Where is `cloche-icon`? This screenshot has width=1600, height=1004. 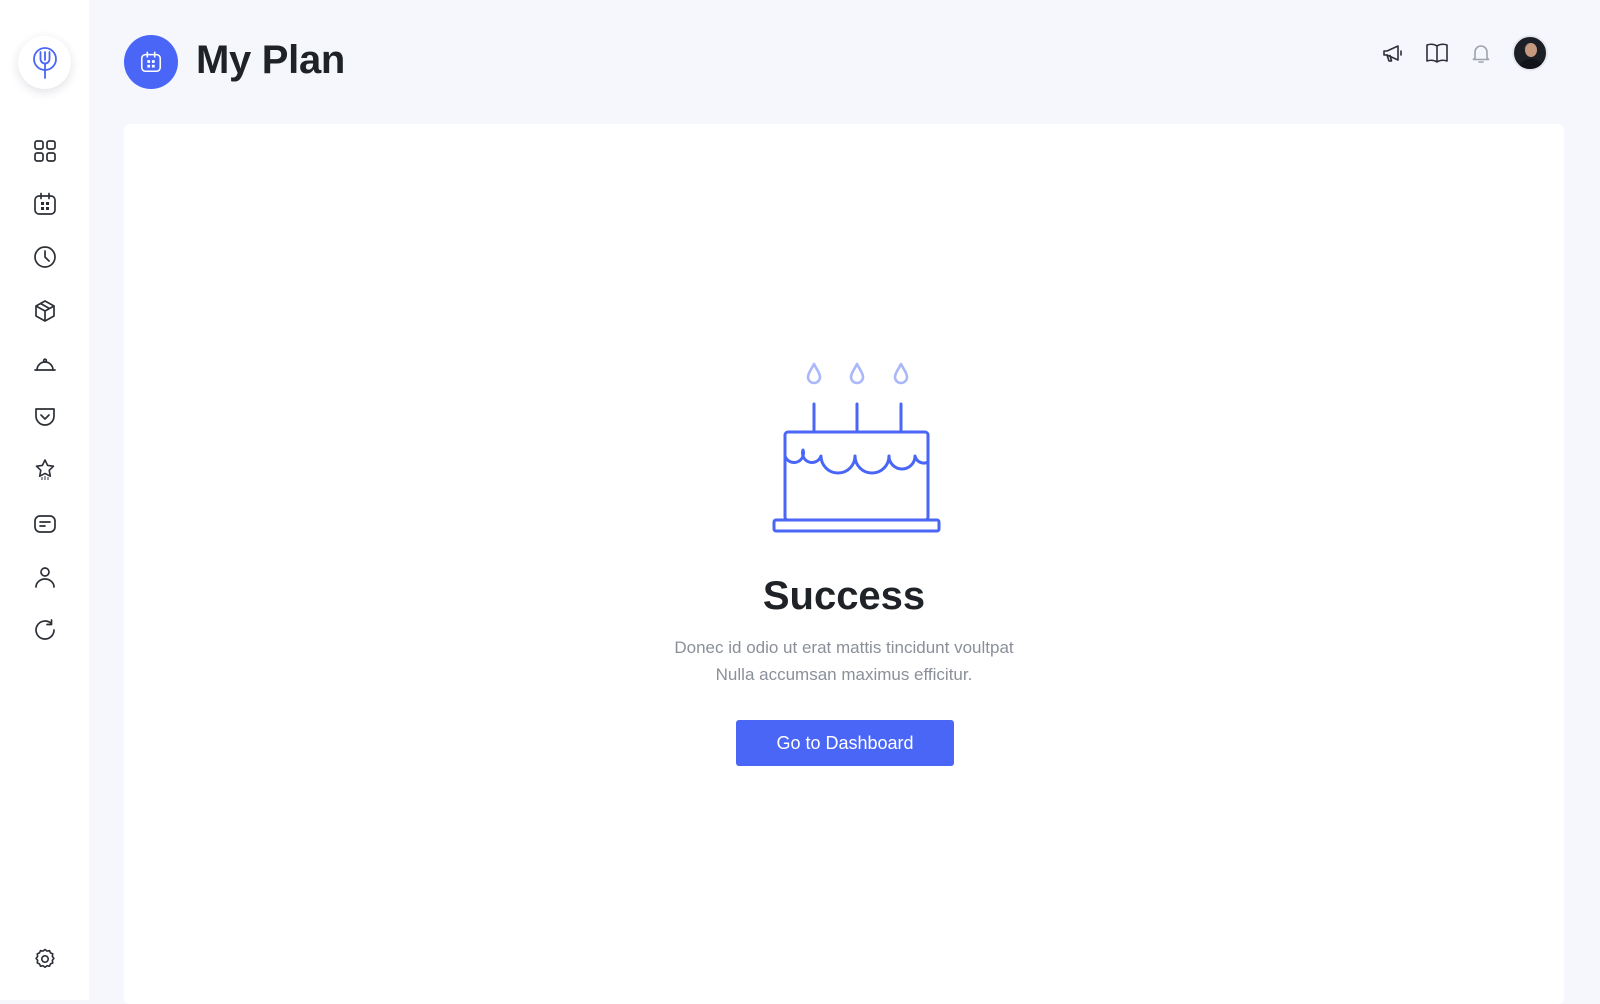 cloche-icon is located at coordinates (44, 364).